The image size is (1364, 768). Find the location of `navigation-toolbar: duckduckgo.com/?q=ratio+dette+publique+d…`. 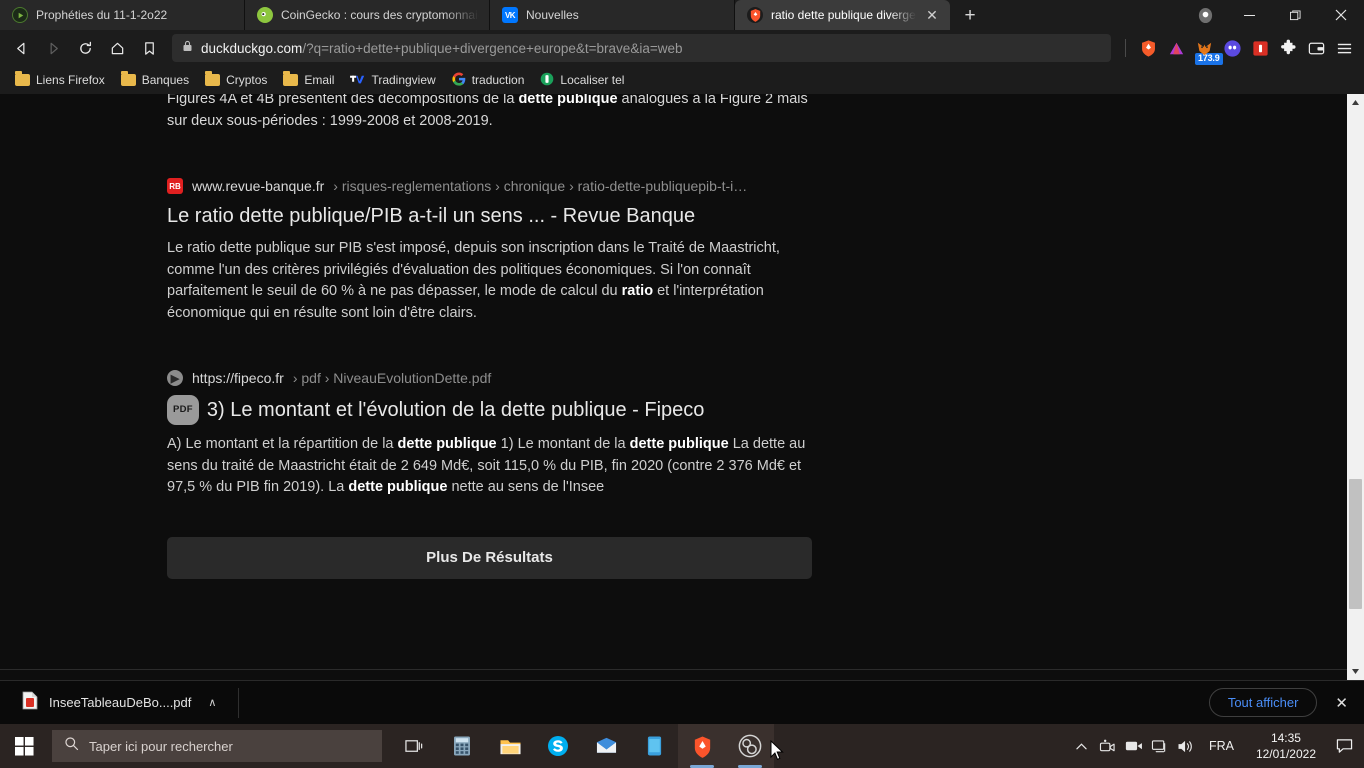

navigation-toolbar: duckduckgo.com/?q=ratio+dette+publique+d… is located at coordinates (682, 48).